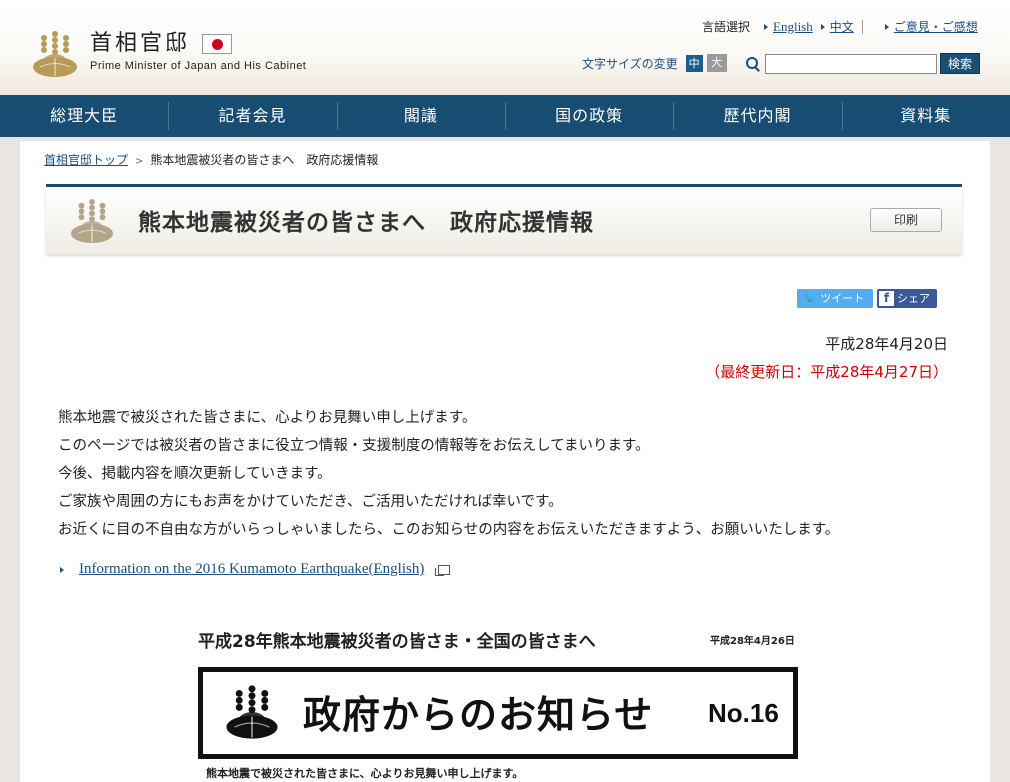  What do you see at coordinates (195, 474) in the screenshot?
I see `intro-line: 今後、掲載内容を順次更新していきます。` at bounding box center [195, 474].